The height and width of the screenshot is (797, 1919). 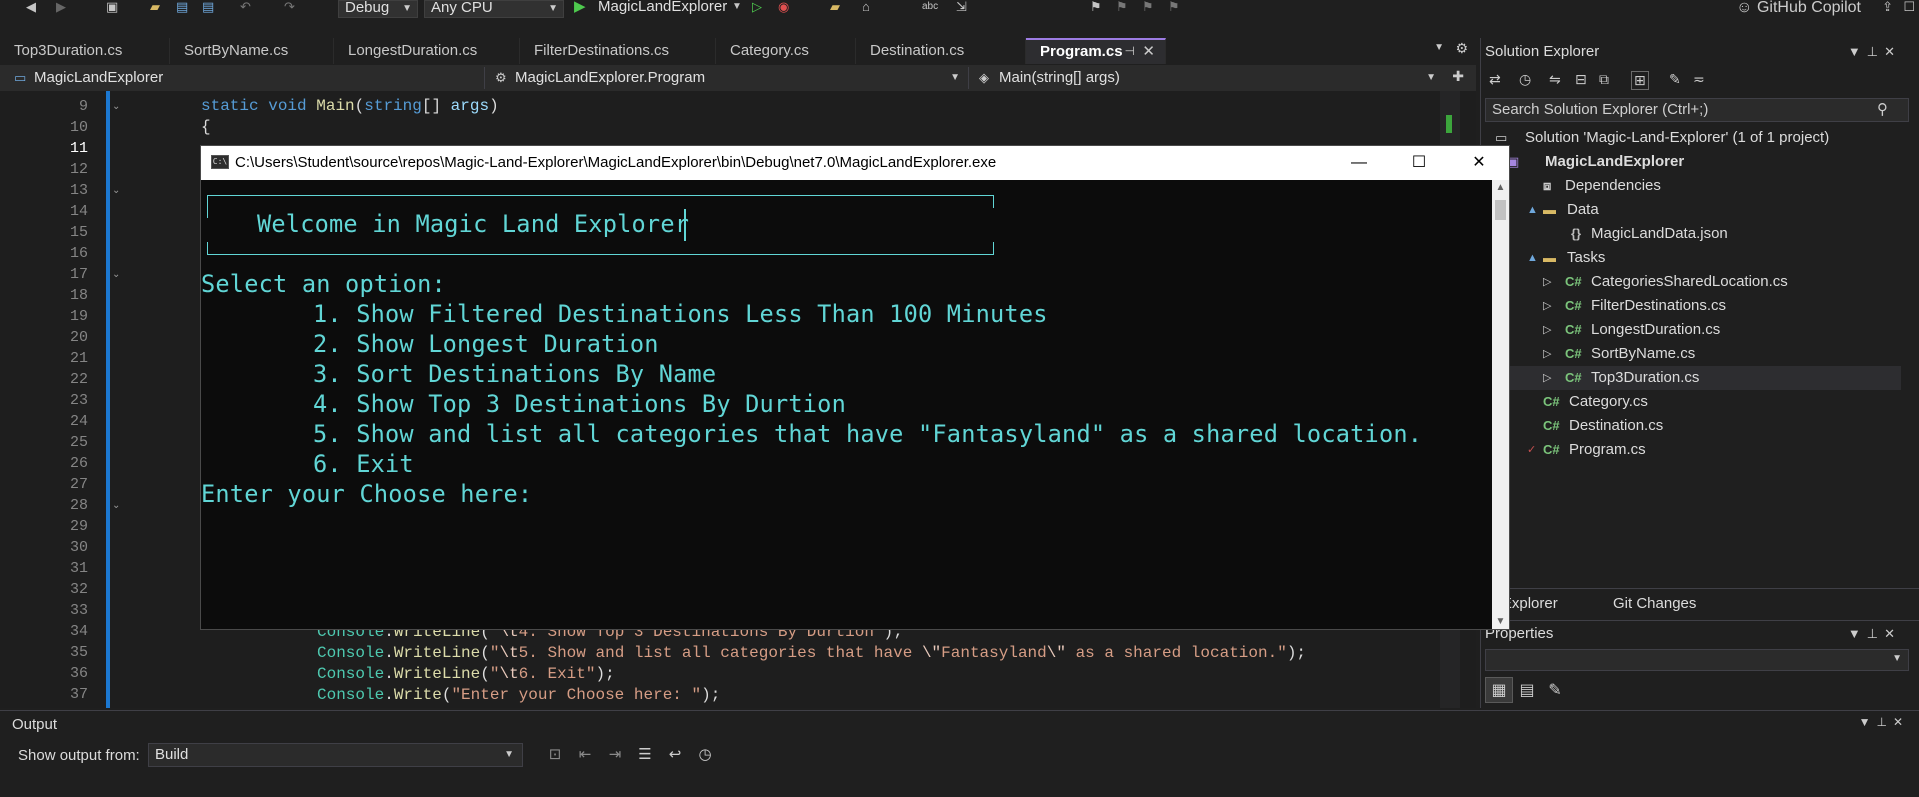 I want to click on scroll-thumb, so click(x=1500, y=210).